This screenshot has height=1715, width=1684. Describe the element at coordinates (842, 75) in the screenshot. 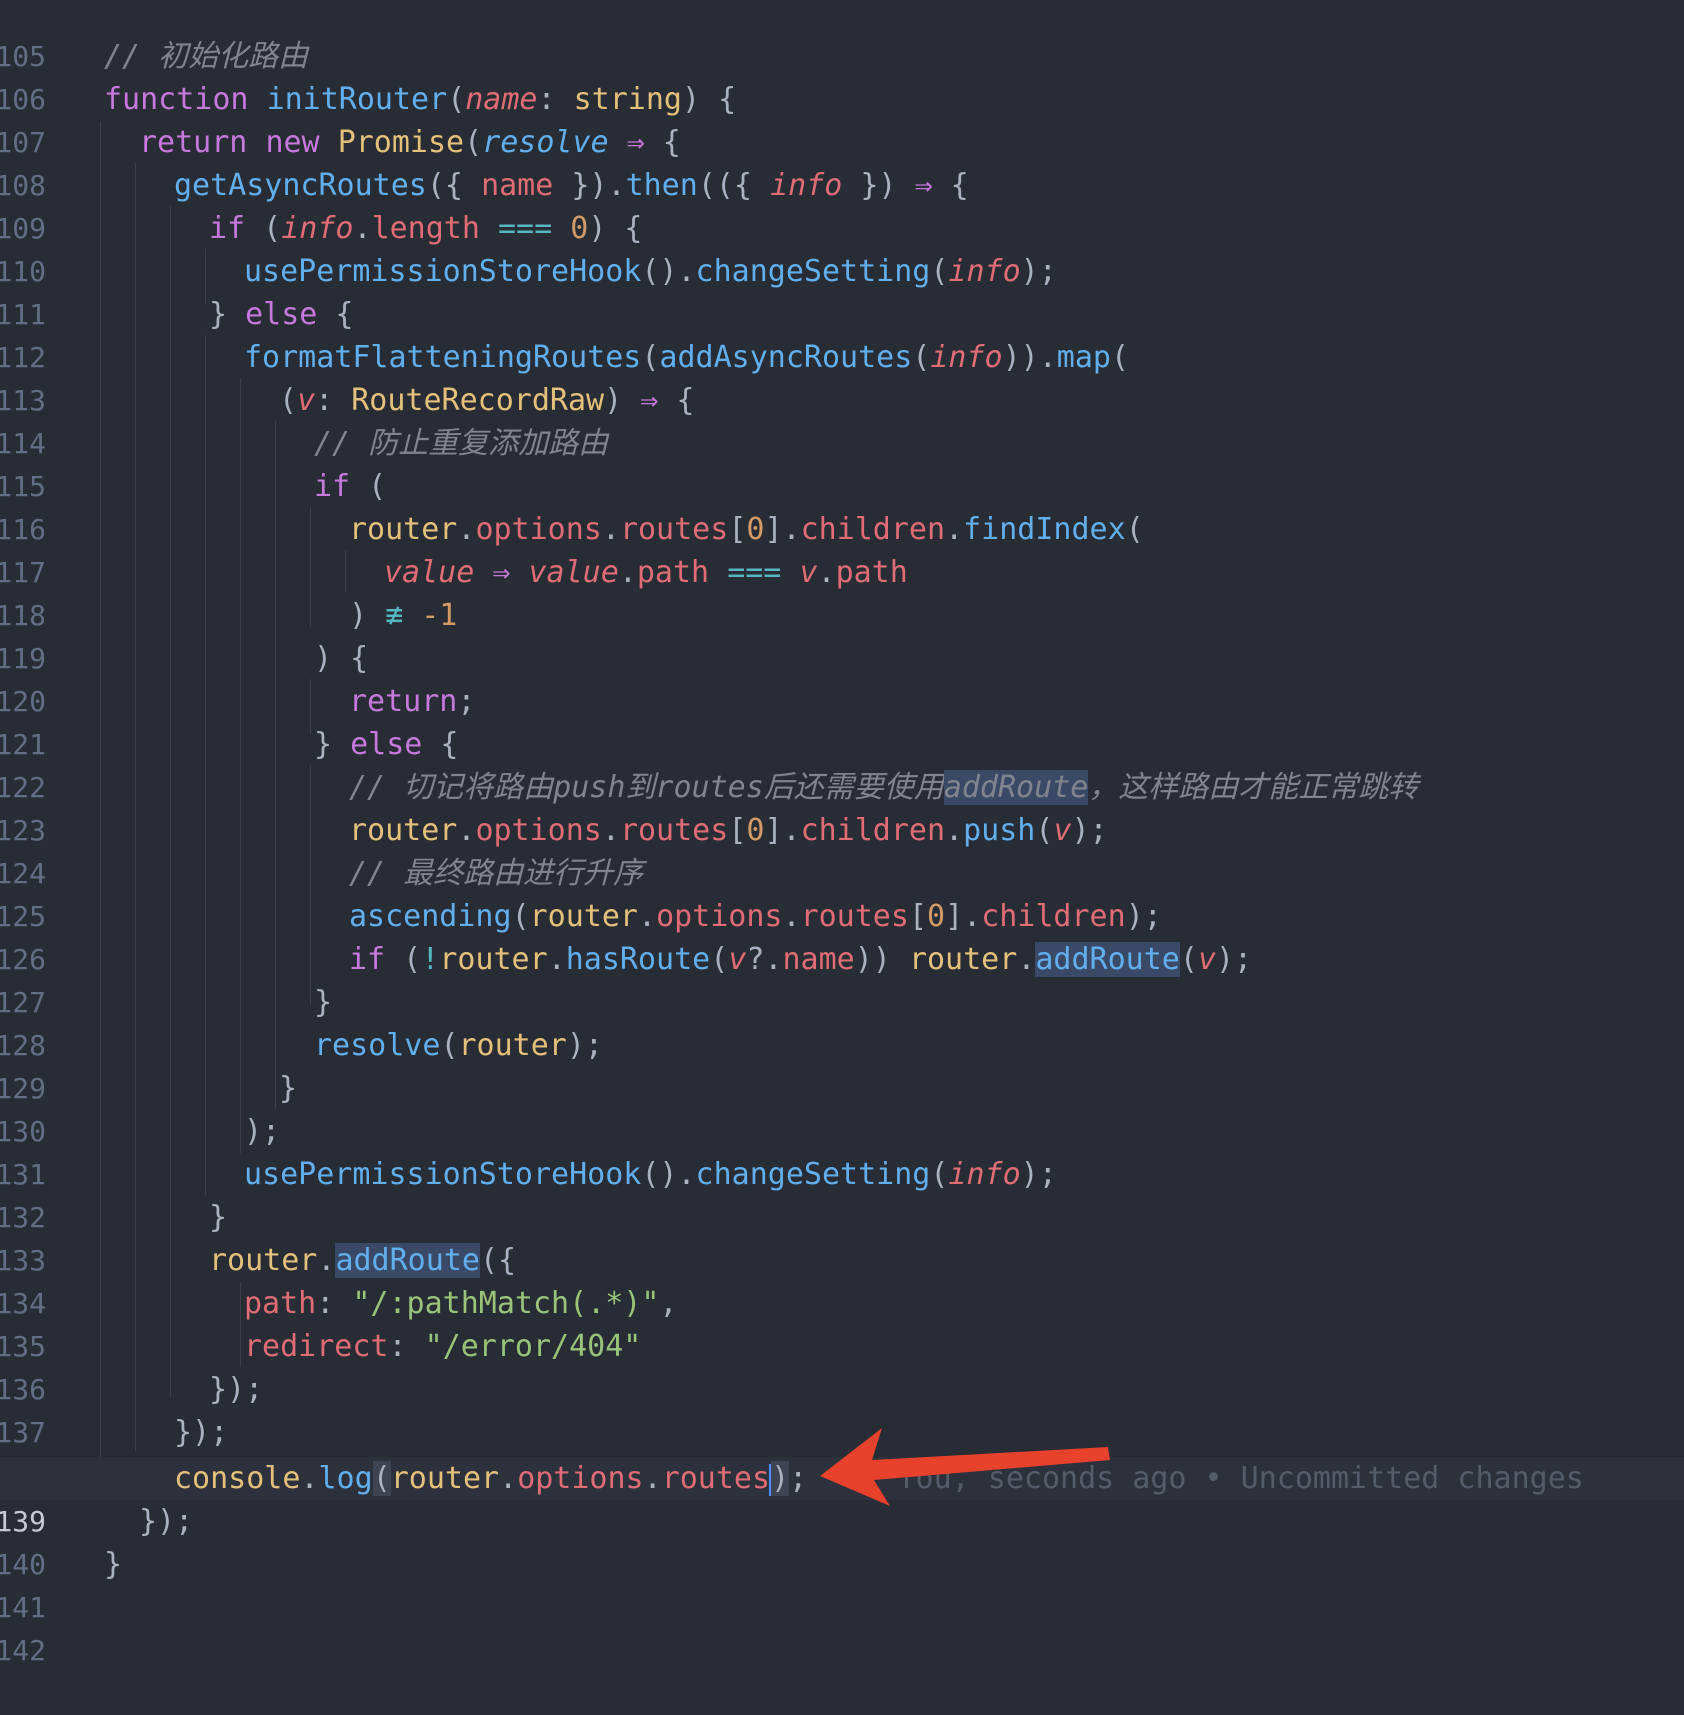

I see `code-line: 106 // 初始化路由` at that location.